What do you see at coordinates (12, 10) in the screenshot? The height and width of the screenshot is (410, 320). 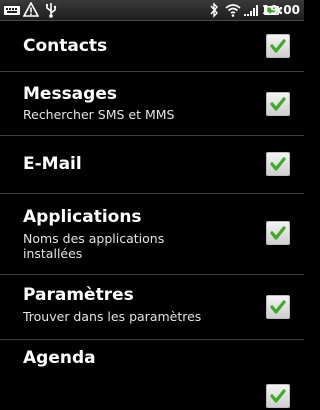 I see `keyboard-icon` at bounding box center [12, 10].